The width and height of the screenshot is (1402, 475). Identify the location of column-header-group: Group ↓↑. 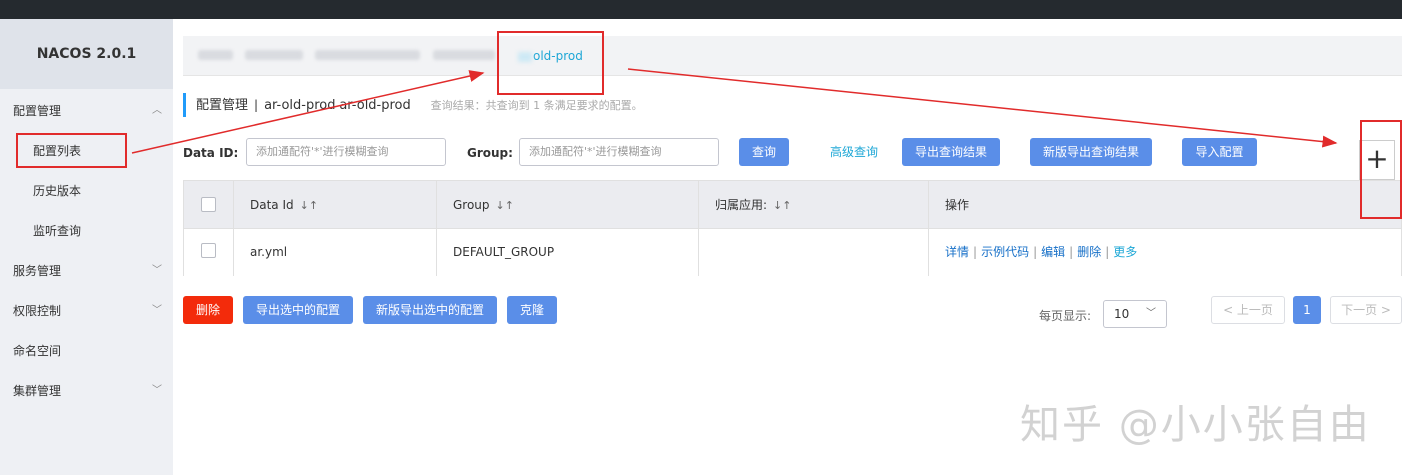
(568, 204).